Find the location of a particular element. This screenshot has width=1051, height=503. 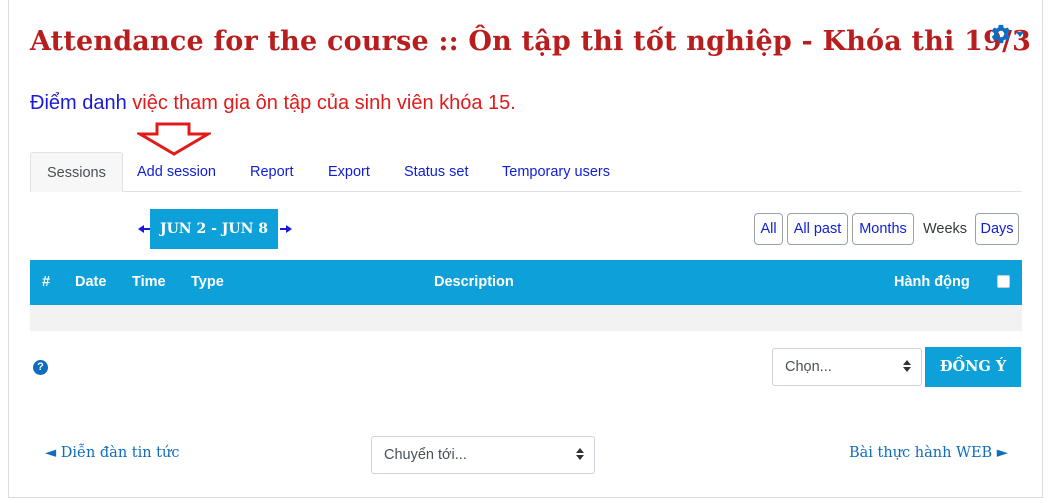

column-type: Type is located at coordinates (207, 282).